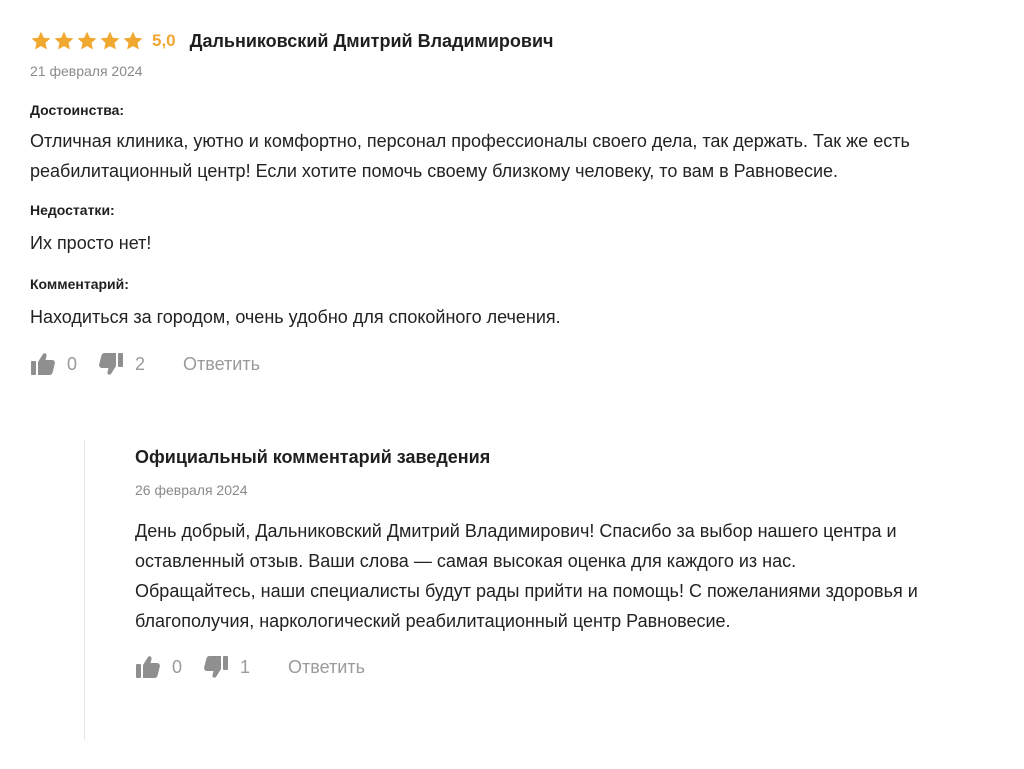  I want to click on review-header: 5,0 Дальниковский Дмитрий Владимирович, so click(480, 41).